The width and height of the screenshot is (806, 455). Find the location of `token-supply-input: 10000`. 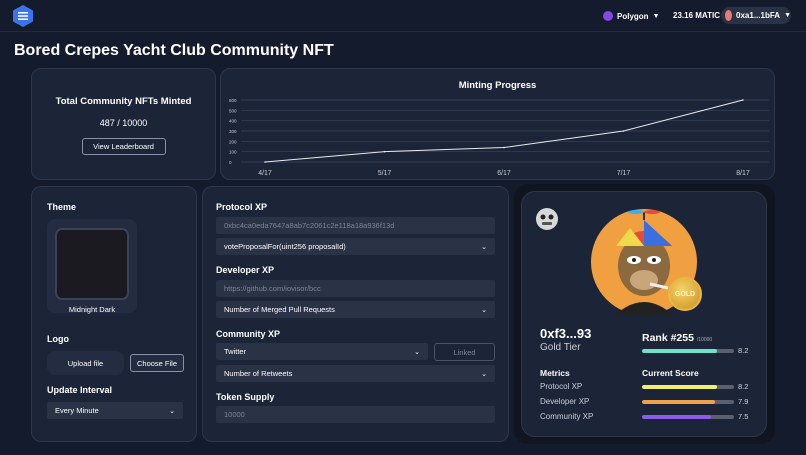

token-supply-input: 10000 is located at coordinates (355, 414).